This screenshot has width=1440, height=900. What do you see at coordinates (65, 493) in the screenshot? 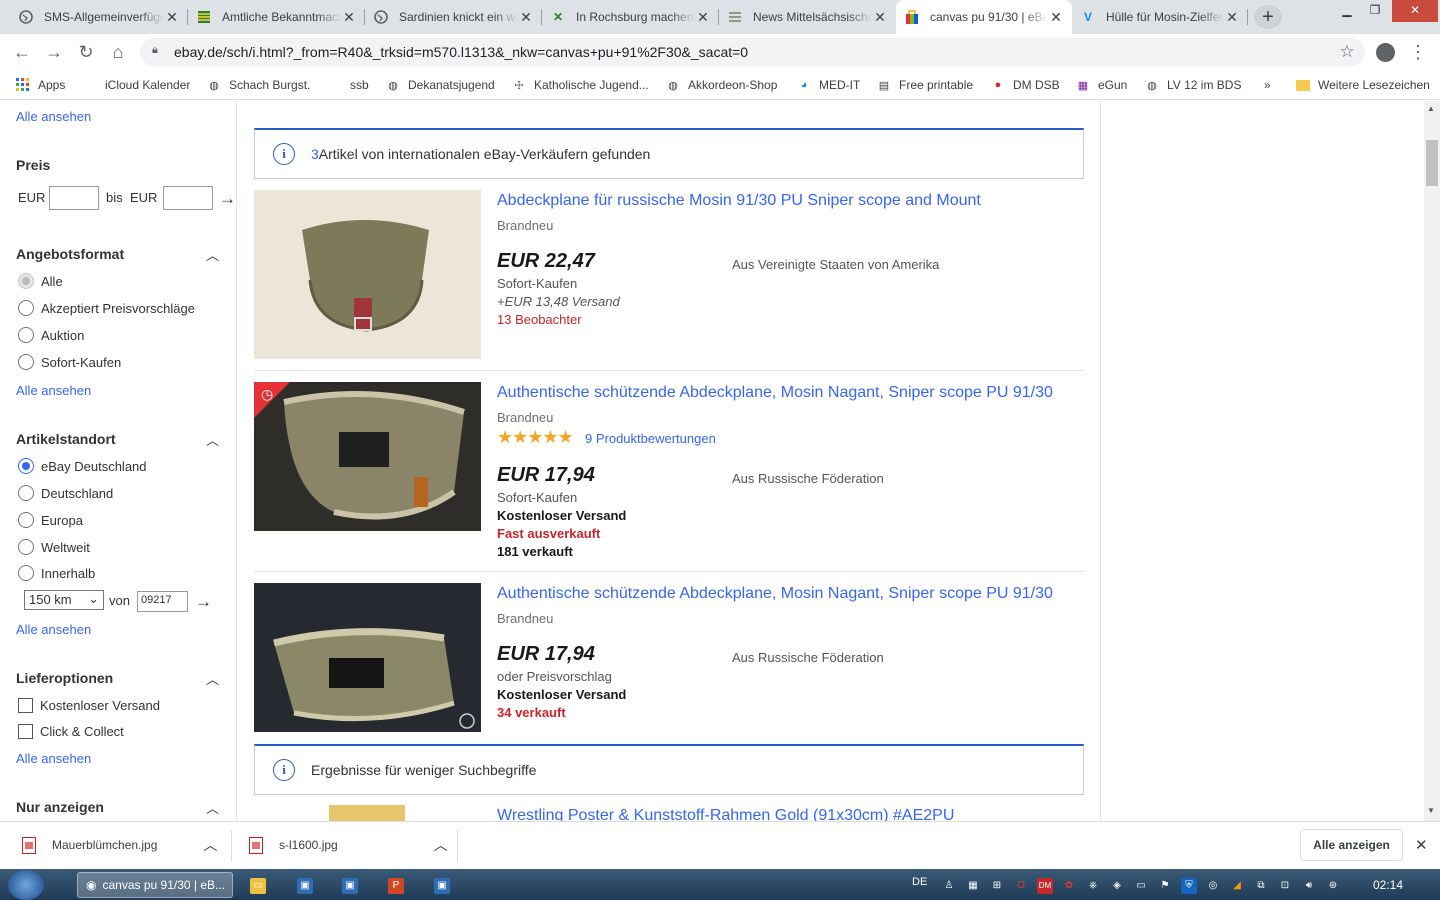
I see `location-option-de: Deutschland` at bounding box center [65, 493].